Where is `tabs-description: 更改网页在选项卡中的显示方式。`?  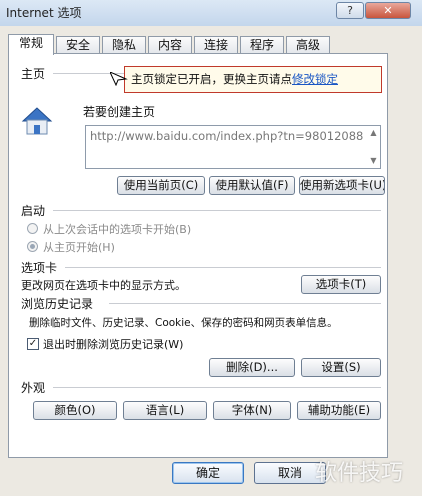
tabs-description: 更改网页在选项卡中的显示方式。 is located at coordinates (103, 285).